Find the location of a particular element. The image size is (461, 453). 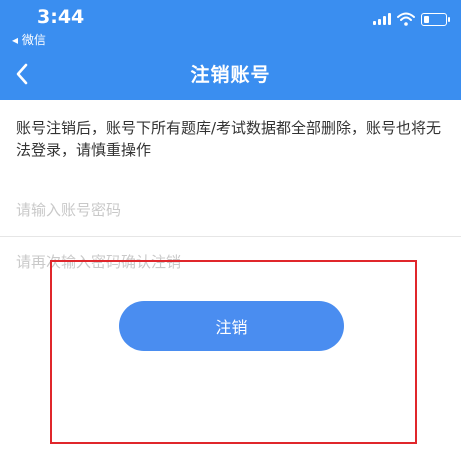

status-icons is located at coordinates (411, 19).